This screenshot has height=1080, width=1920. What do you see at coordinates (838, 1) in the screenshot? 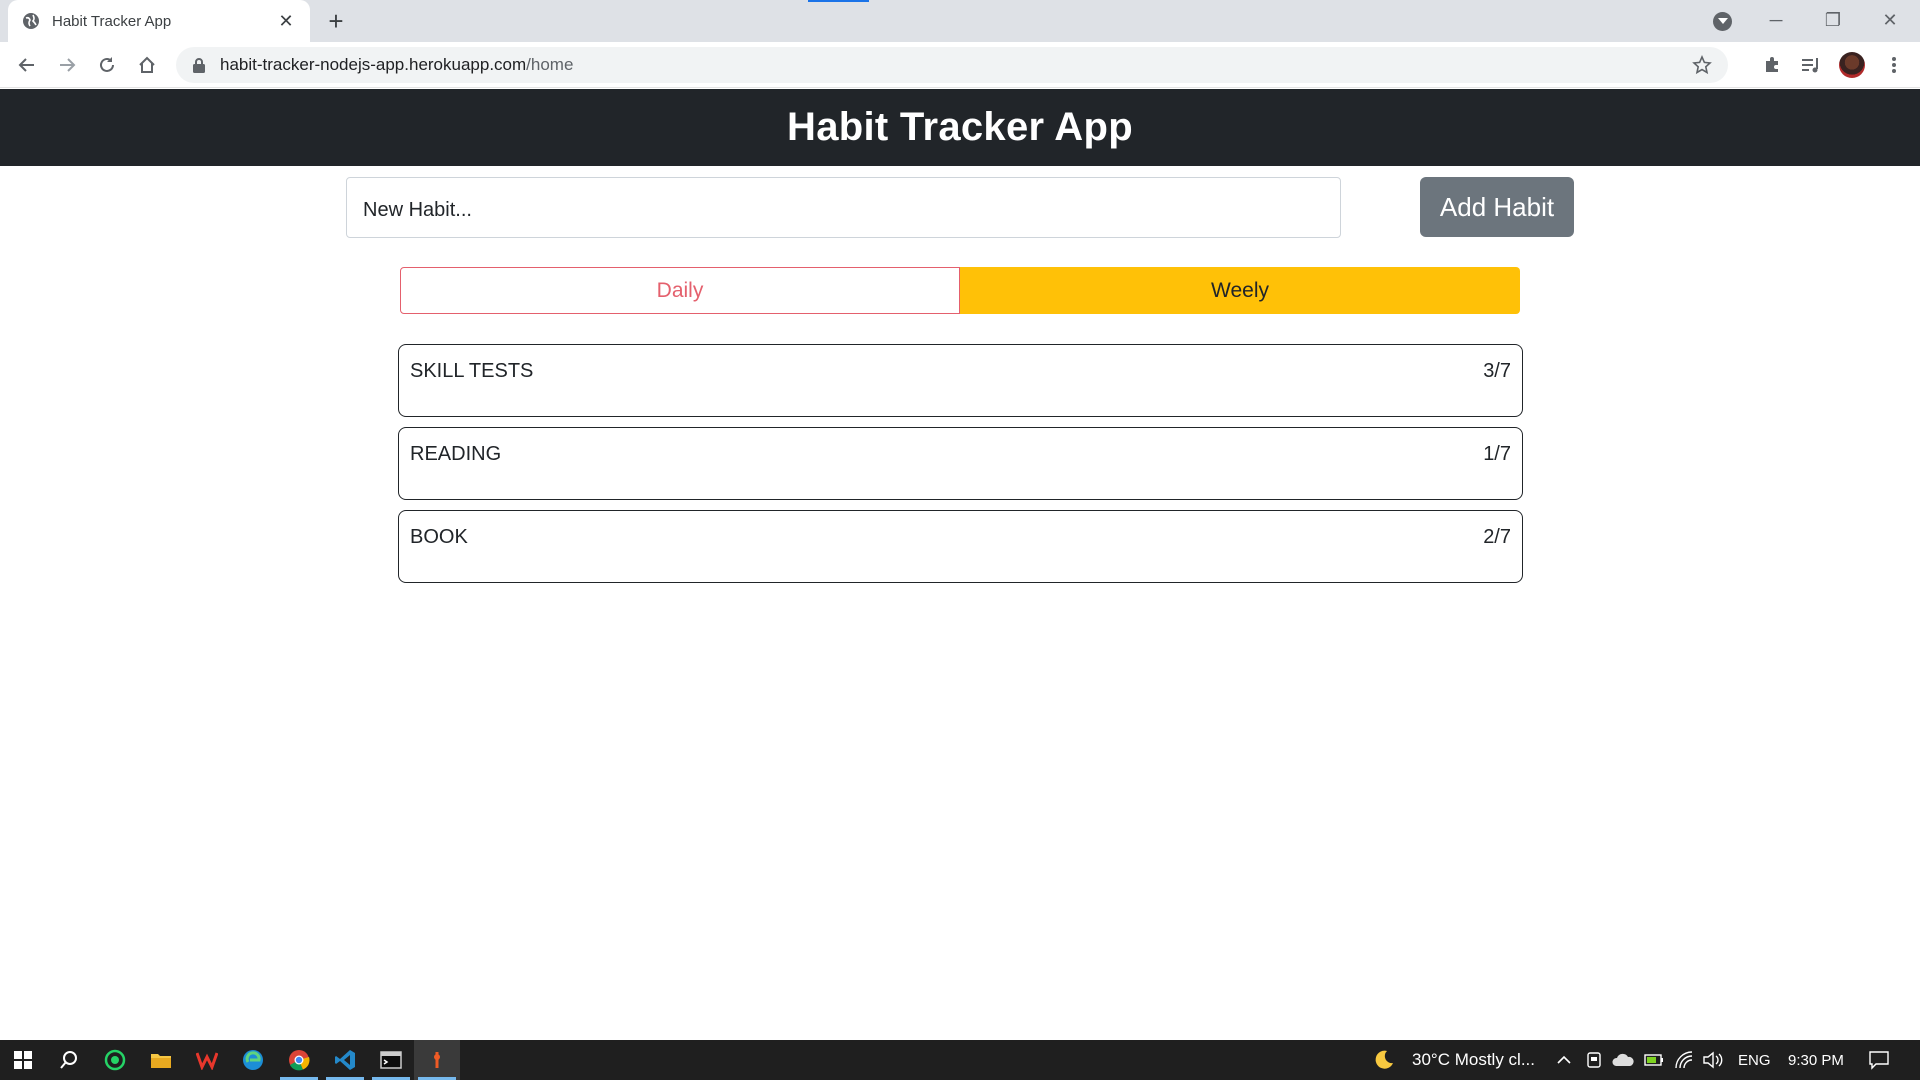
I see `tab-loading-indicator` at bounding box center [838, 1].